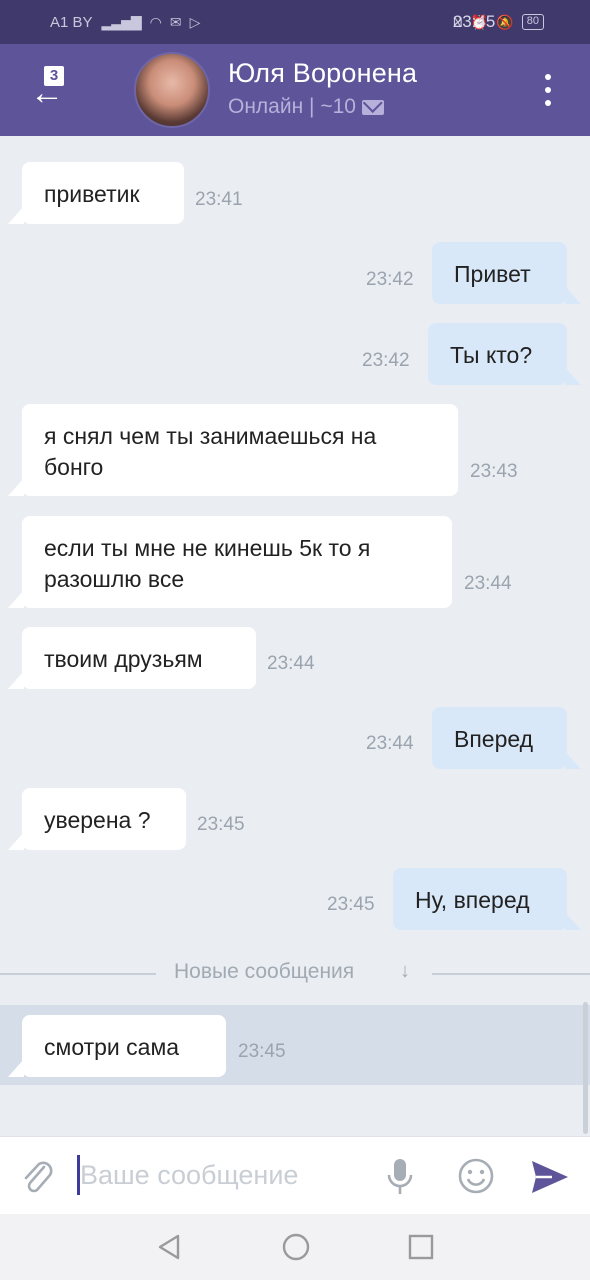  I want to click on message-text: уверена ?, so click(97, 820).